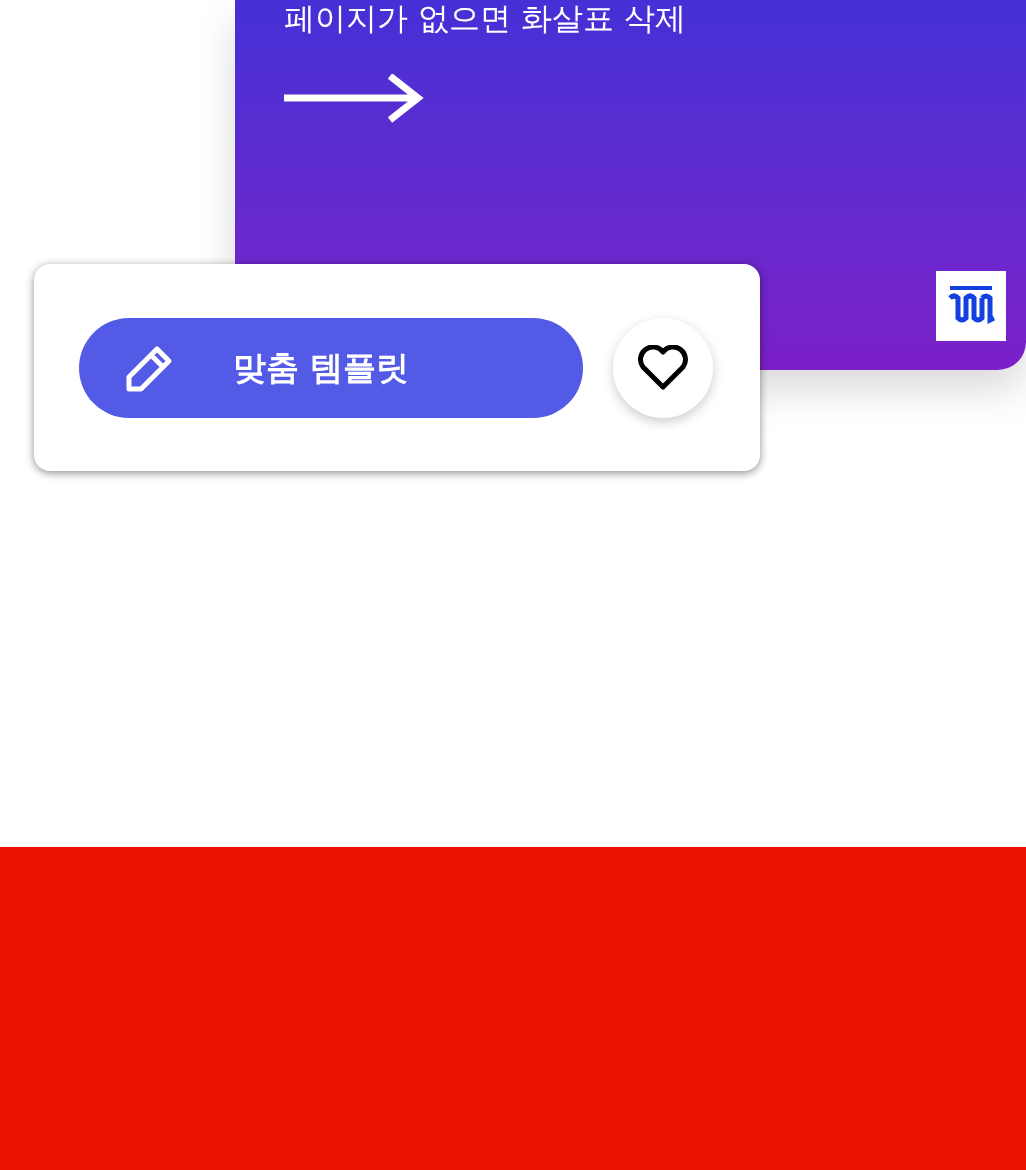 The height and width of the screenshot is (1170, 1026). I want to click on favorite-button, so click(663, 367).